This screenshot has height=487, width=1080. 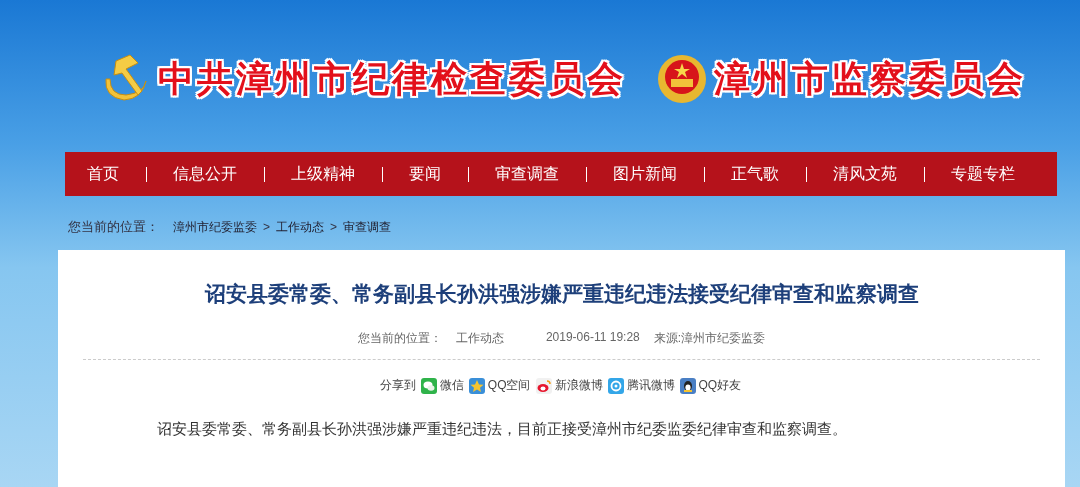 I want to click on national-emblem-icon, so click(x=682, y=79).